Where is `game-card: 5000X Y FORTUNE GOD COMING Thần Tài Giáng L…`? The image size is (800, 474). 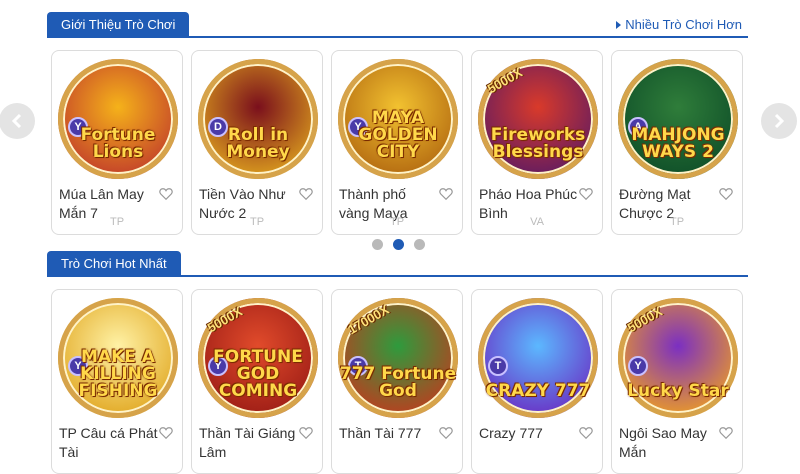
game-card: 5000X Y FORTUNE GOD COMING Thần Tài Giáng L… is located at coordinates (257, 381).